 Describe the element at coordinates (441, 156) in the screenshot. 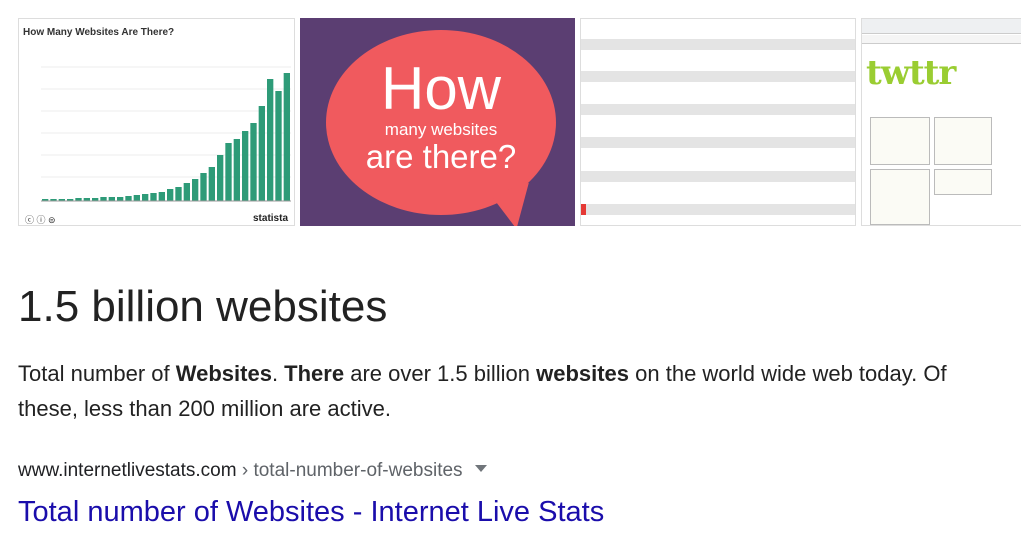

I see `bubble-text-there: are there?` at that location.